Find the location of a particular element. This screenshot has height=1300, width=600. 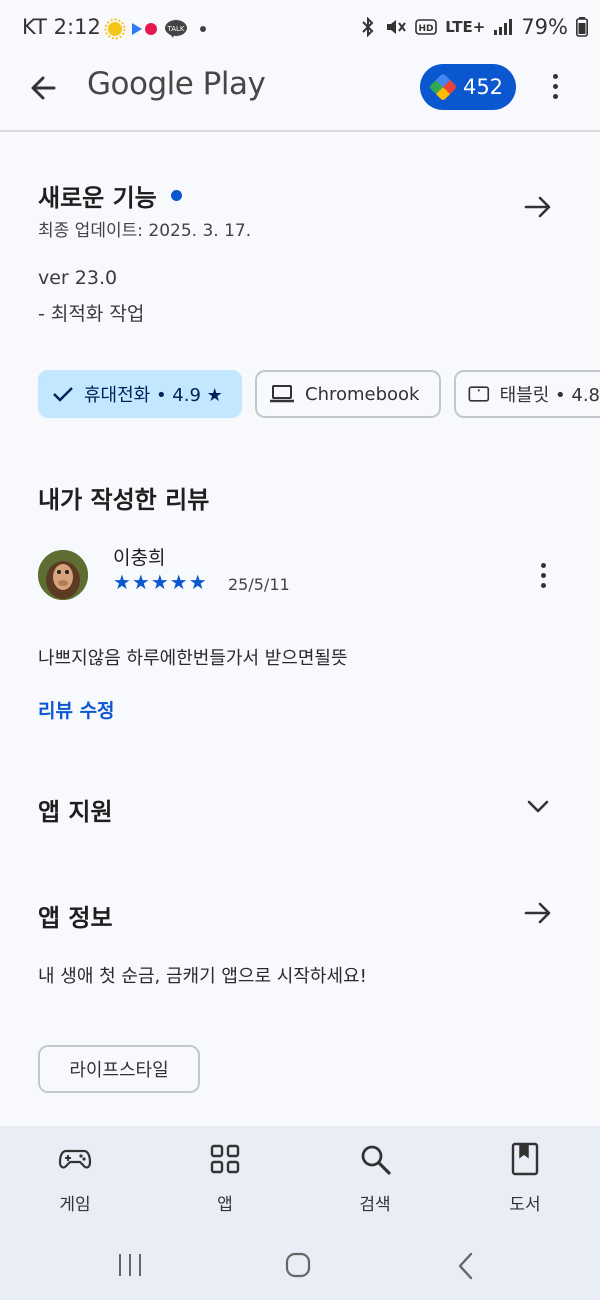

talk-icon: TALK is located at coordinates (176, 29).